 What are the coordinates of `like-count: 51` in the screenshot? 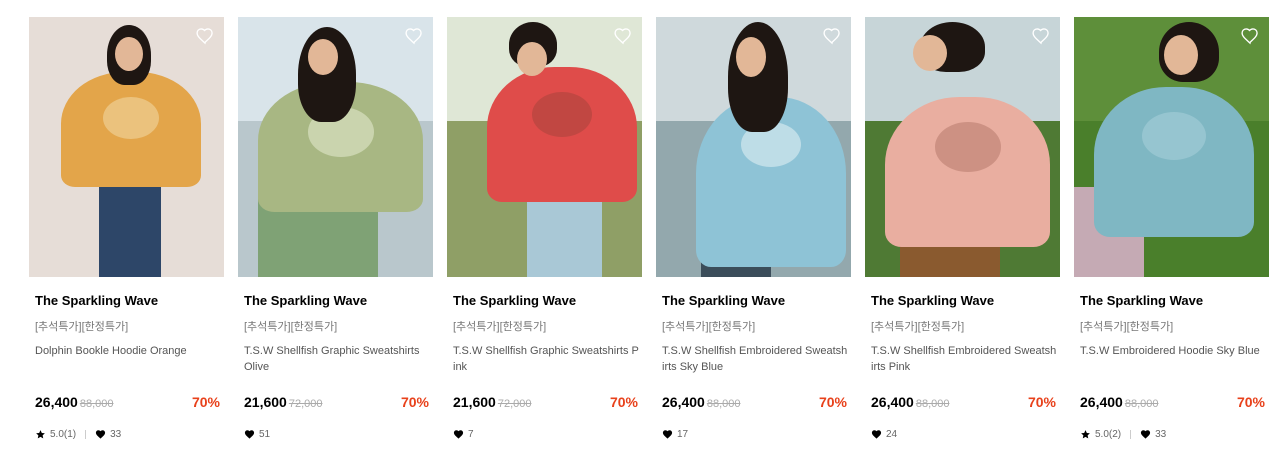 It's located at (265, 434).